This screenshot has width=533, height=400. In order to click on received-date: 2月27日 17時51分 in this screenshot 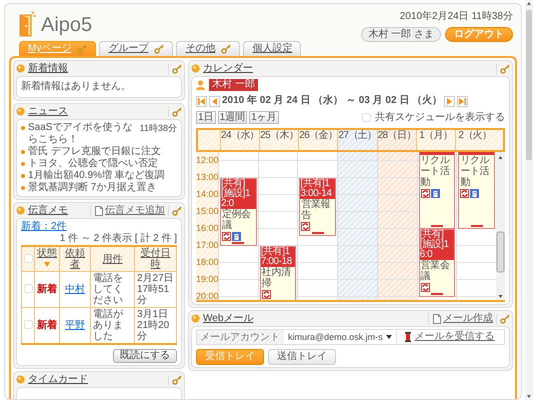, I will do `click(155, 289)`.